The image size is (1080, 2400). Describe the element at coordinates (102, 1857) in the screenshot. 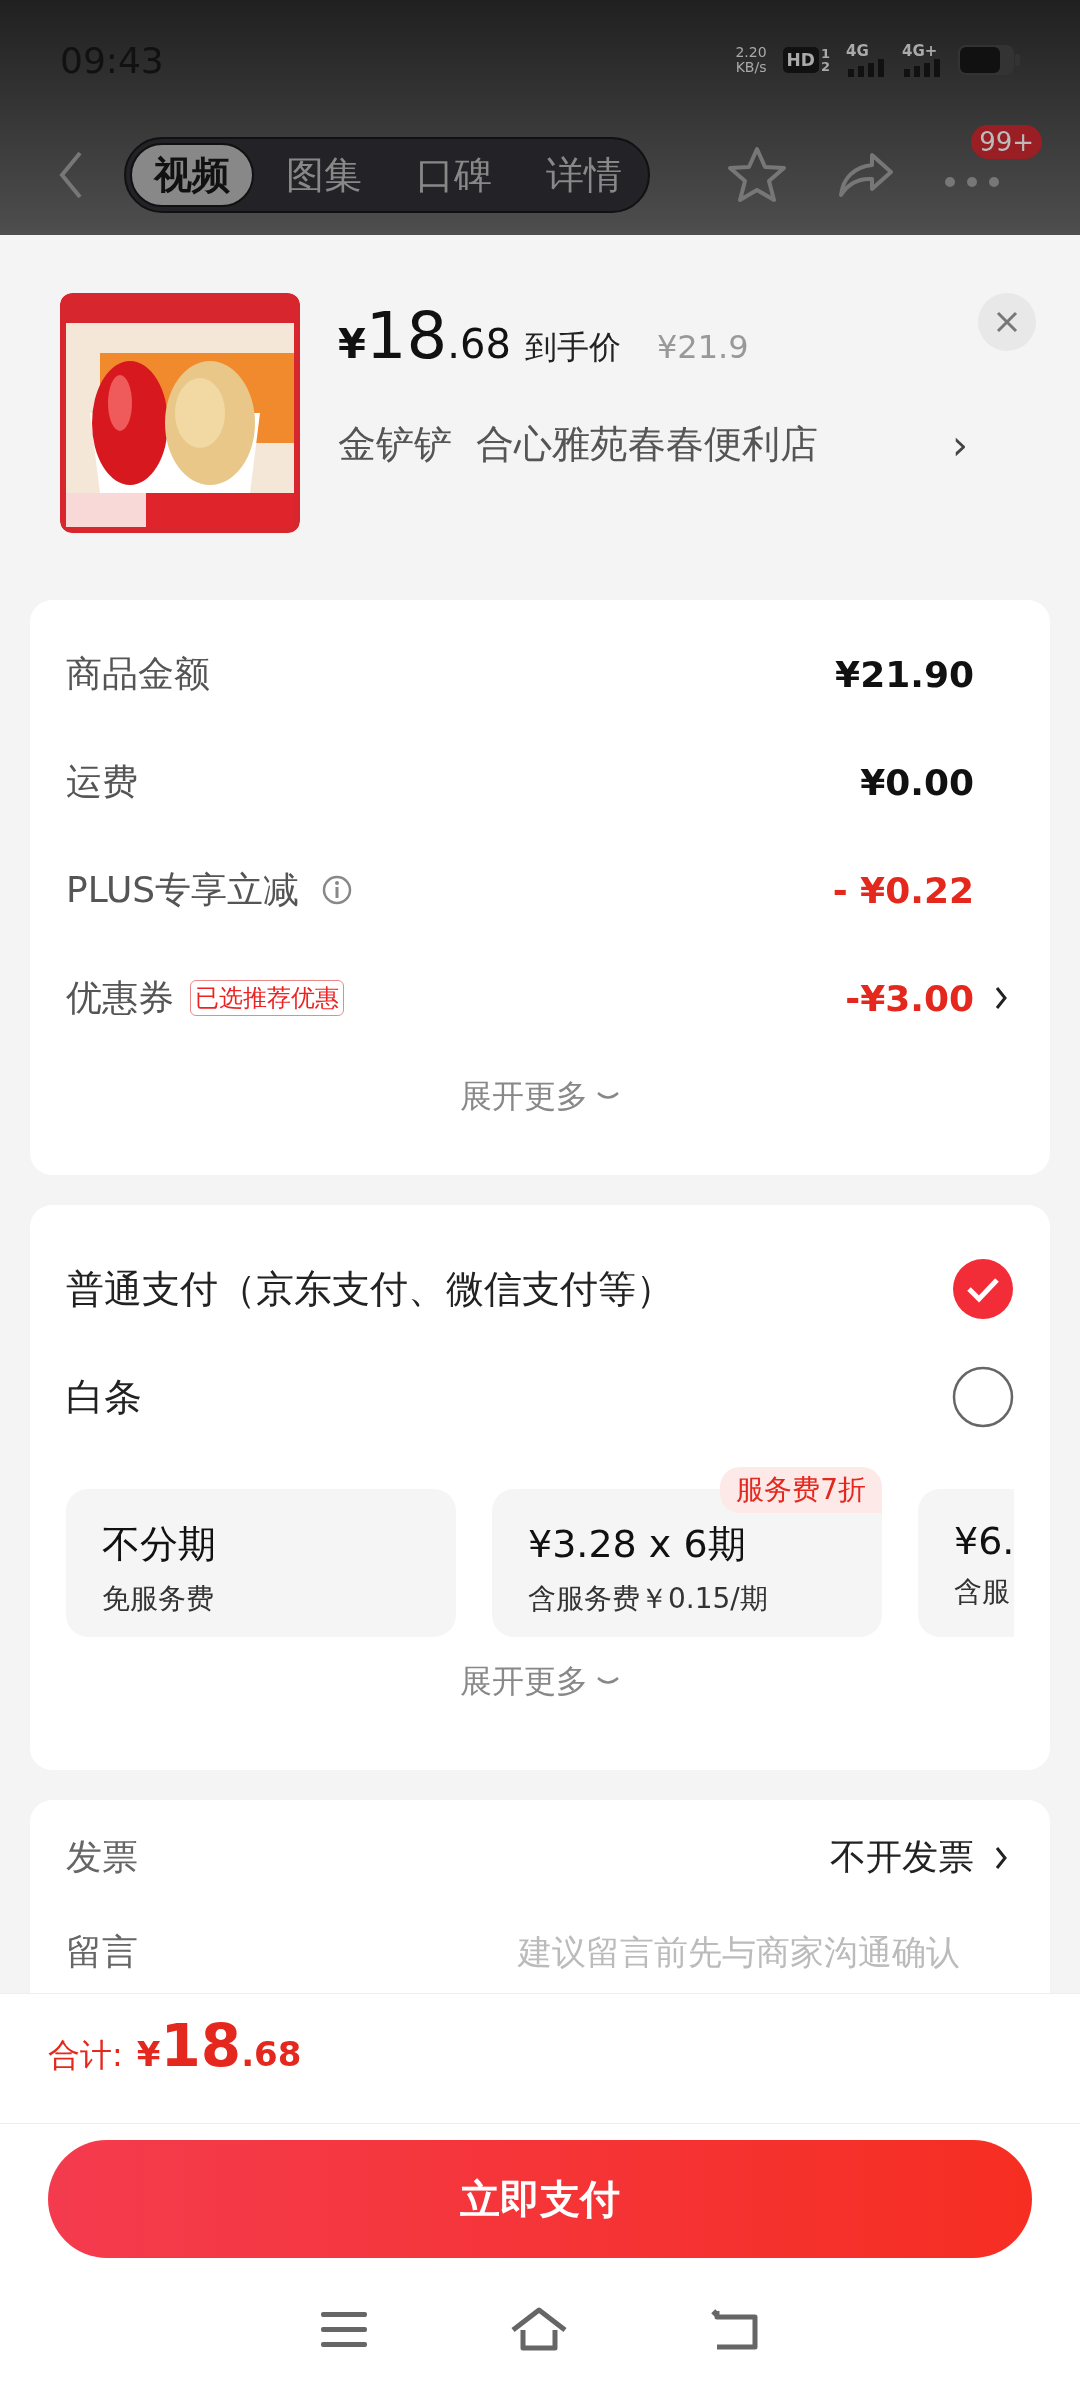

I see `option-label: 发票` at that location.